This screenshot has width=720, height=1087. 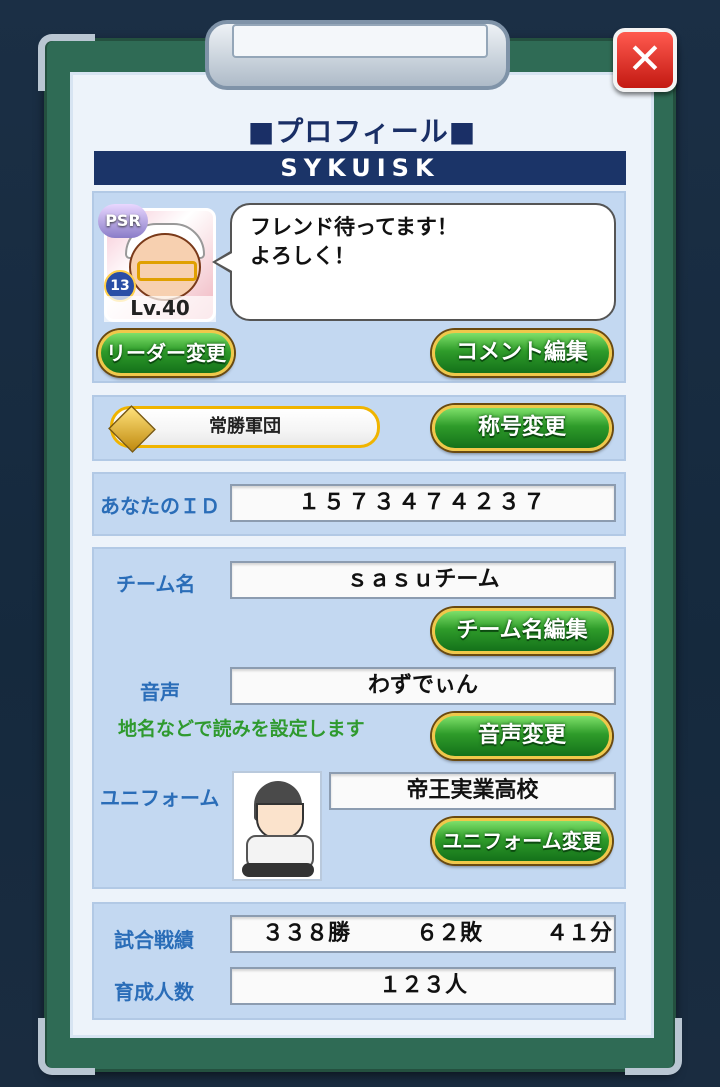 I want to click on voice-hint: 地名などで読みを設定します, so click(x=241, y=729).